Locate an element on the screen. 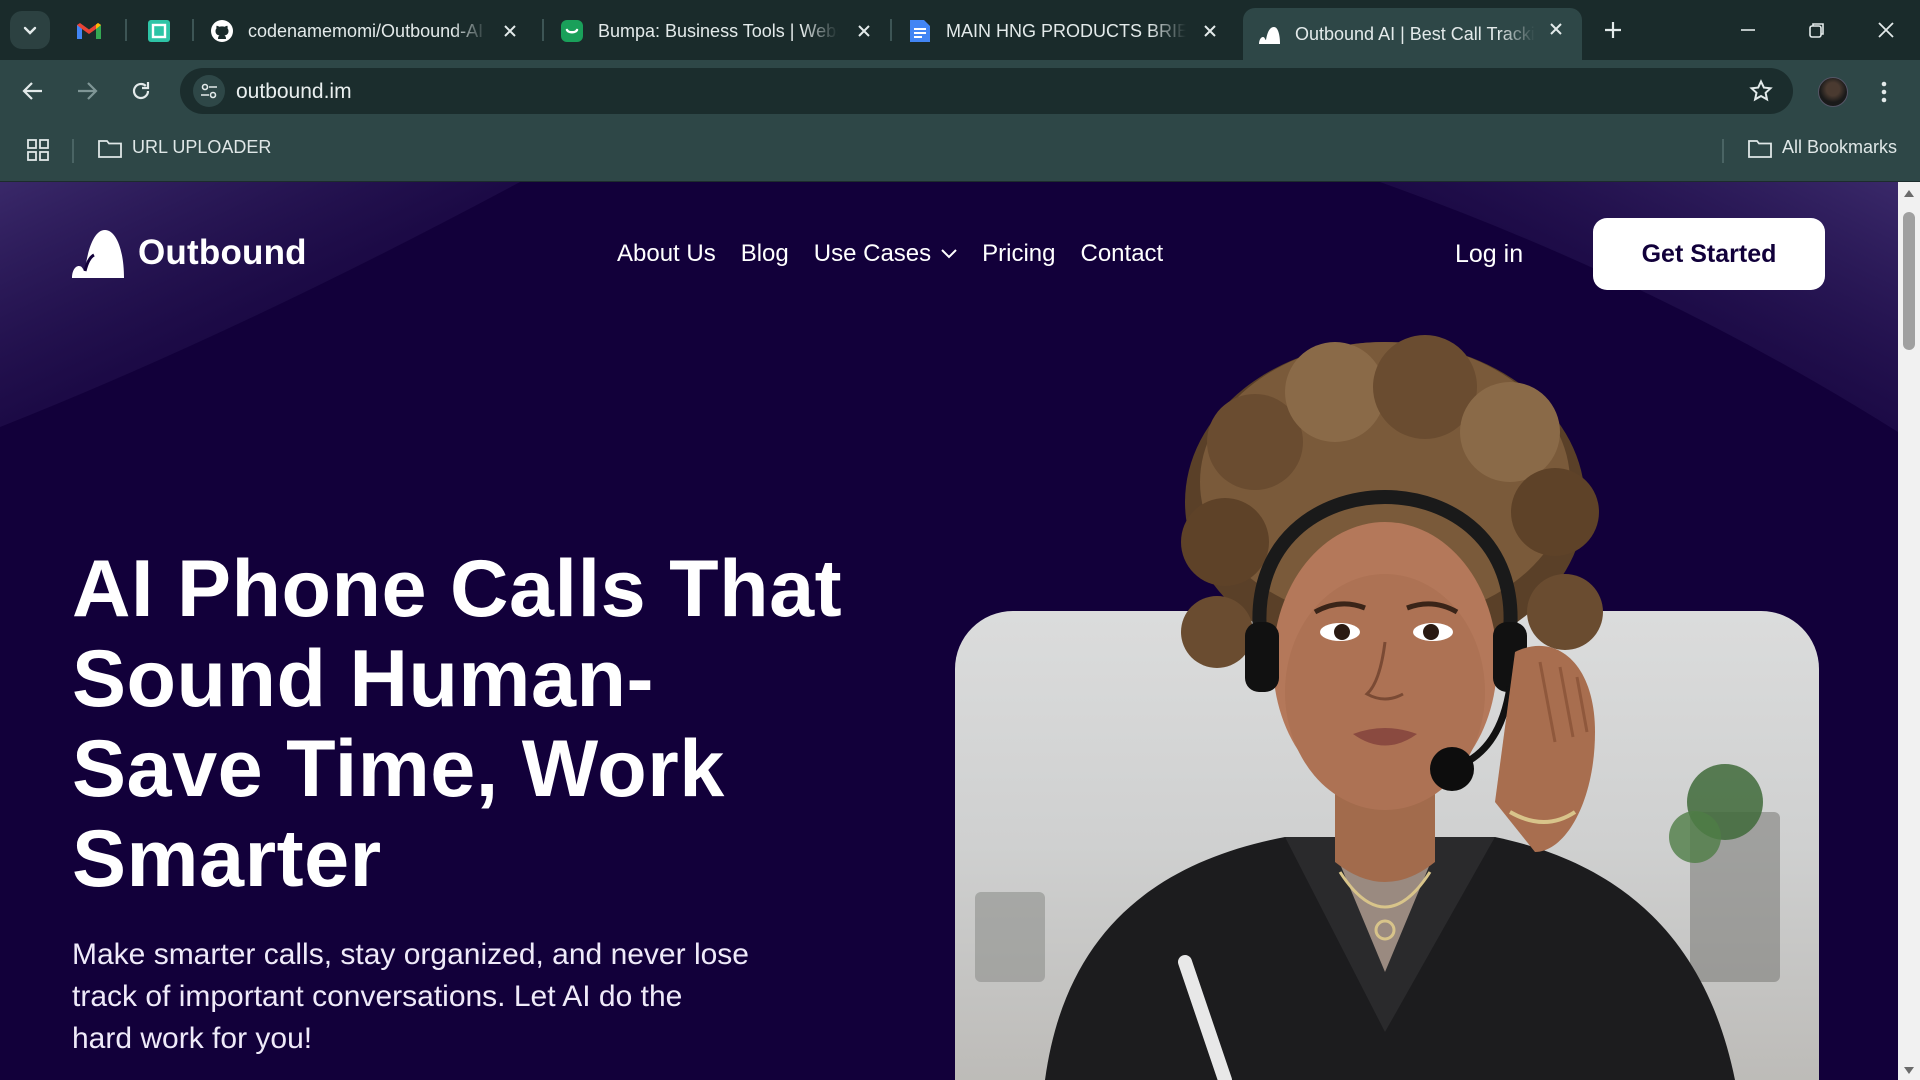  minimize-icon is located at coordinates (1748, 30).